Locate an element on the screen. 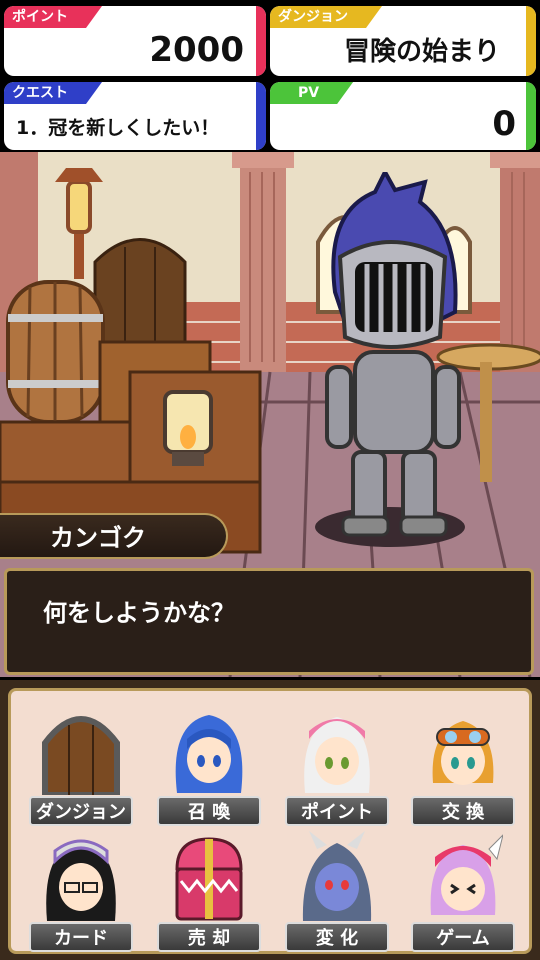 Image resolution: width=540 pixels, height=960 pixels. menu-card: カード is located at coordinates (81, 891).